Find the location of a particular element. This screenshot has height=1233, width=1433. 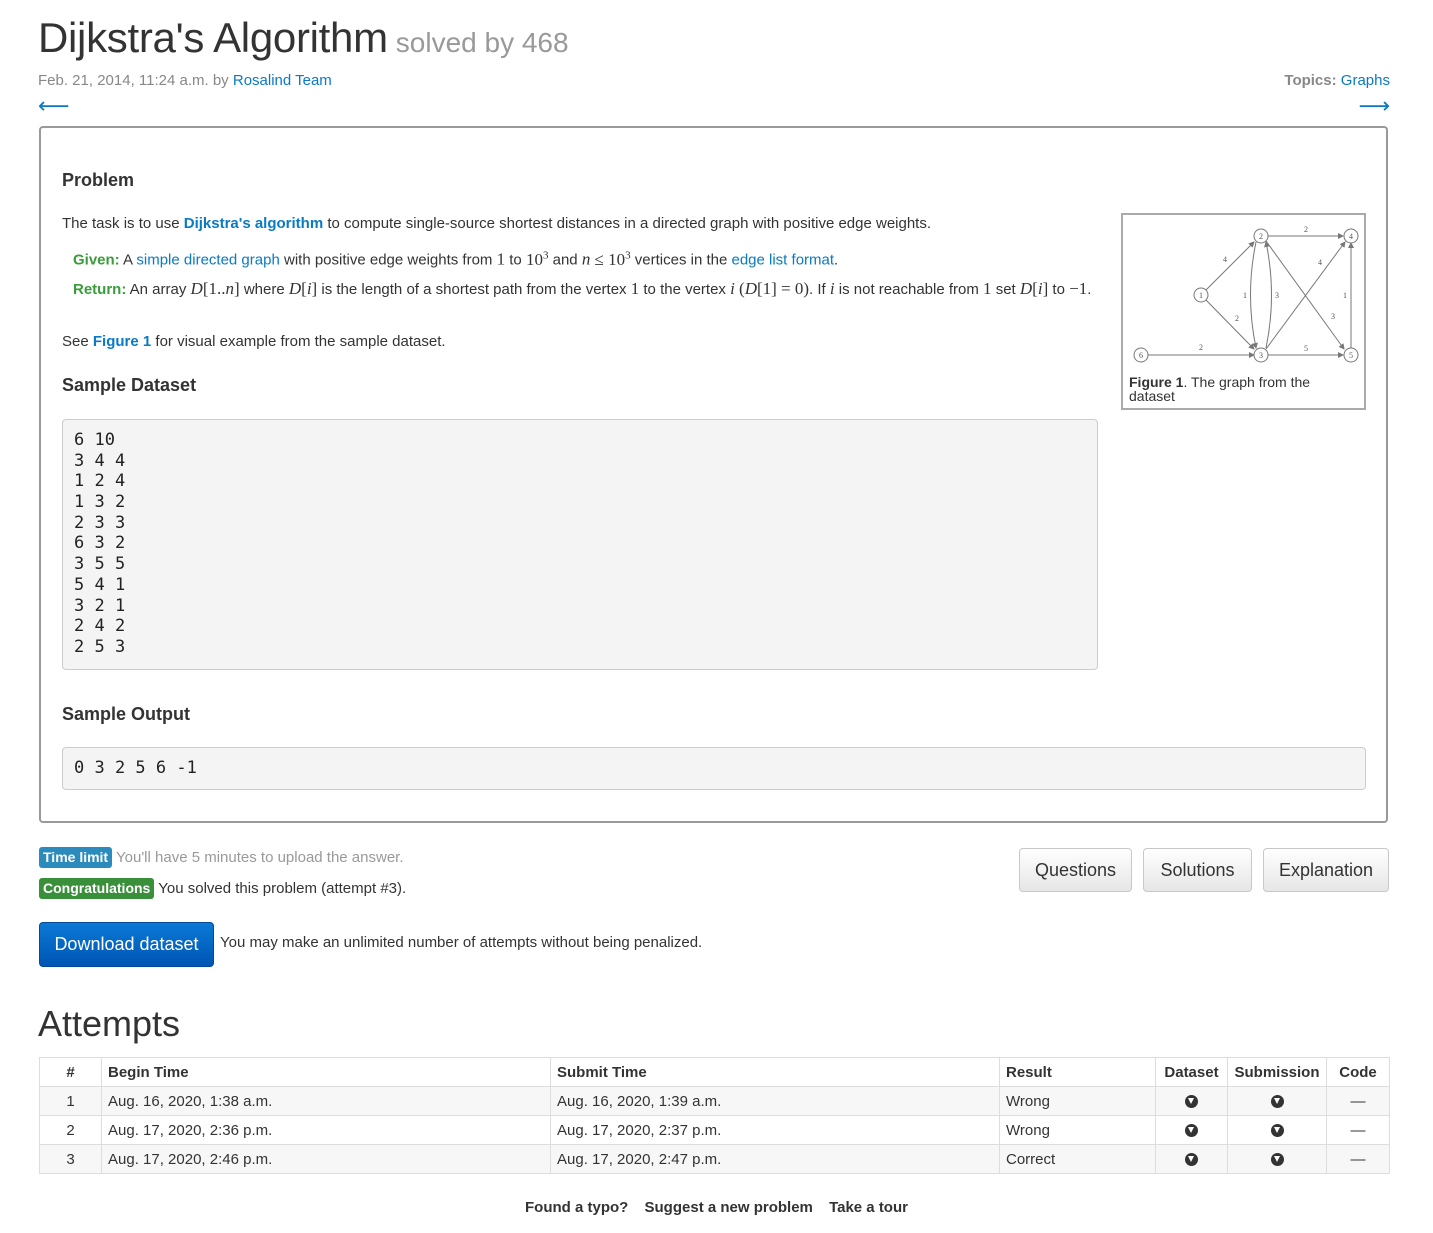

given-text-end: vertices in the is located at coordinates (681, 260).